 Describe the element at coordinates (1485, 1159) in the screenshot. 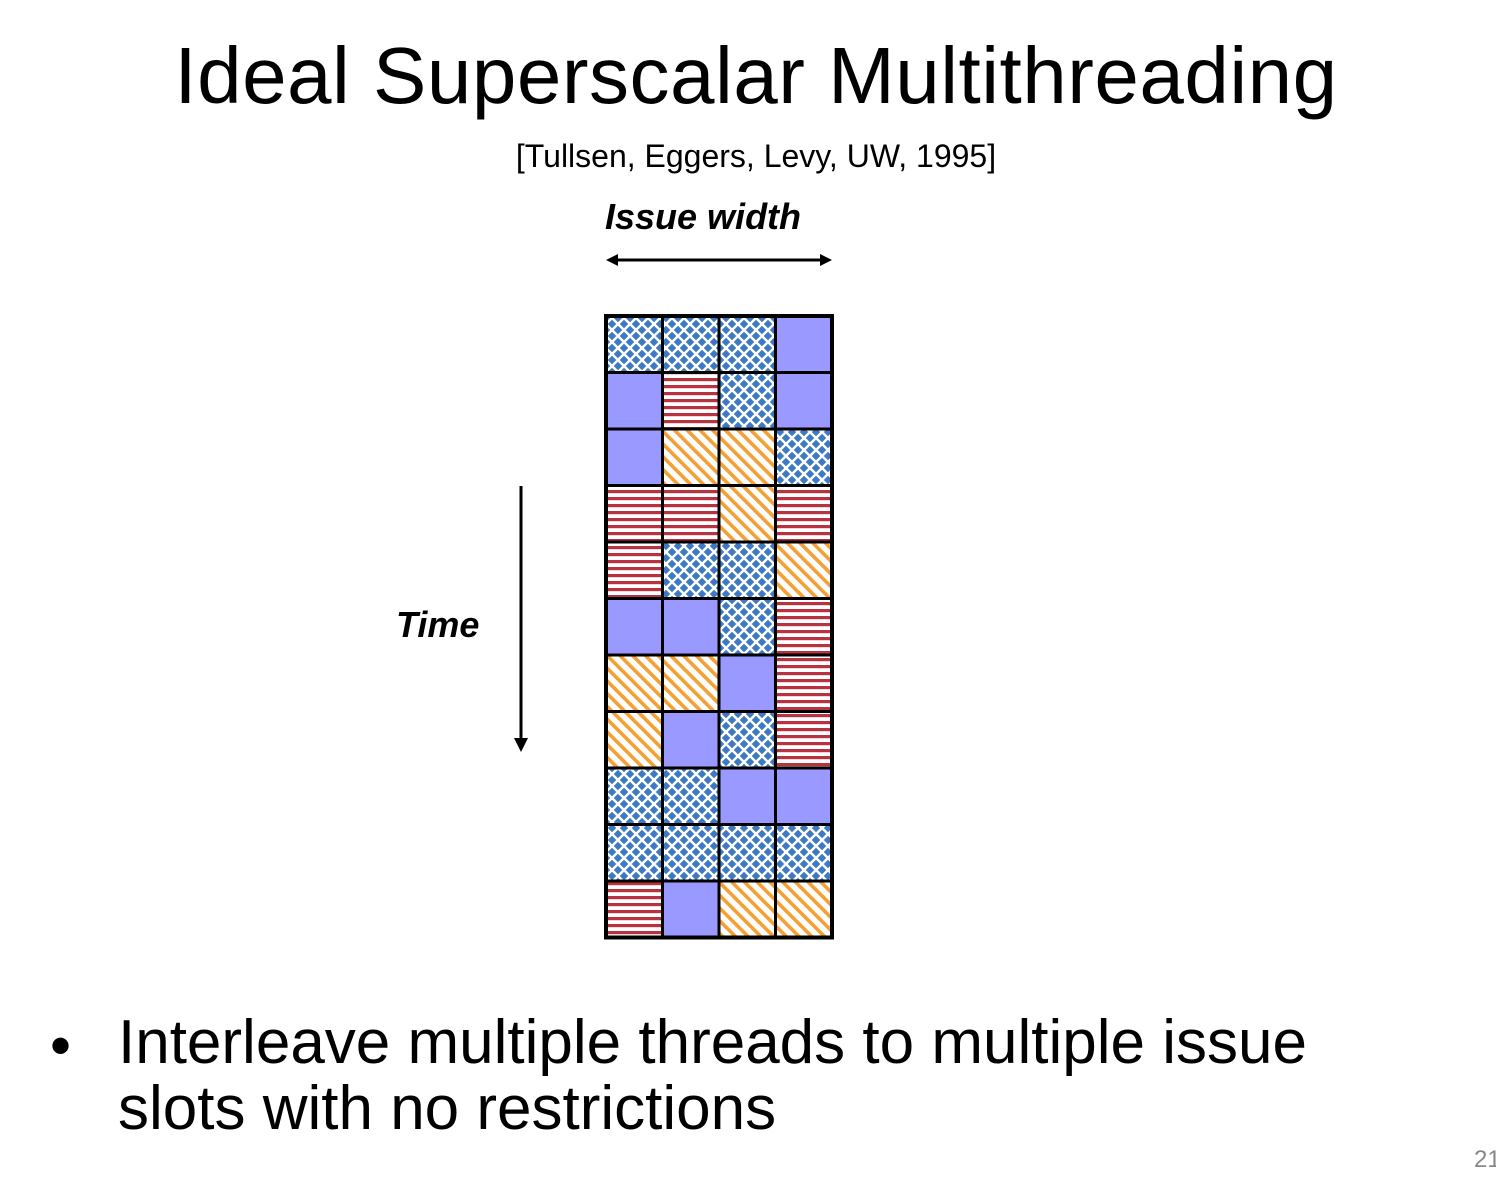

I see `page-number: 21` at that location.